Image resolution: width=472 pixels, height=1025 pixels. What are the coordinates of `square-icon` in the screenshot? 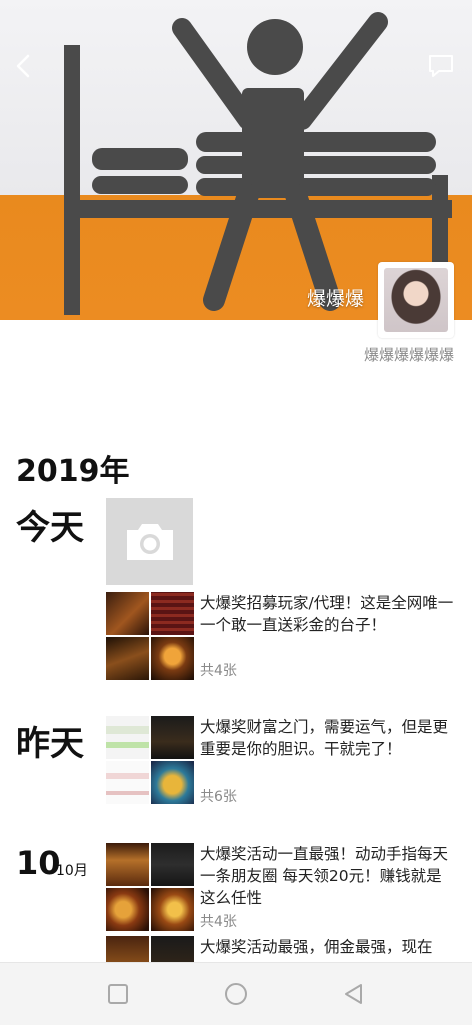 It's located at (118, 994).